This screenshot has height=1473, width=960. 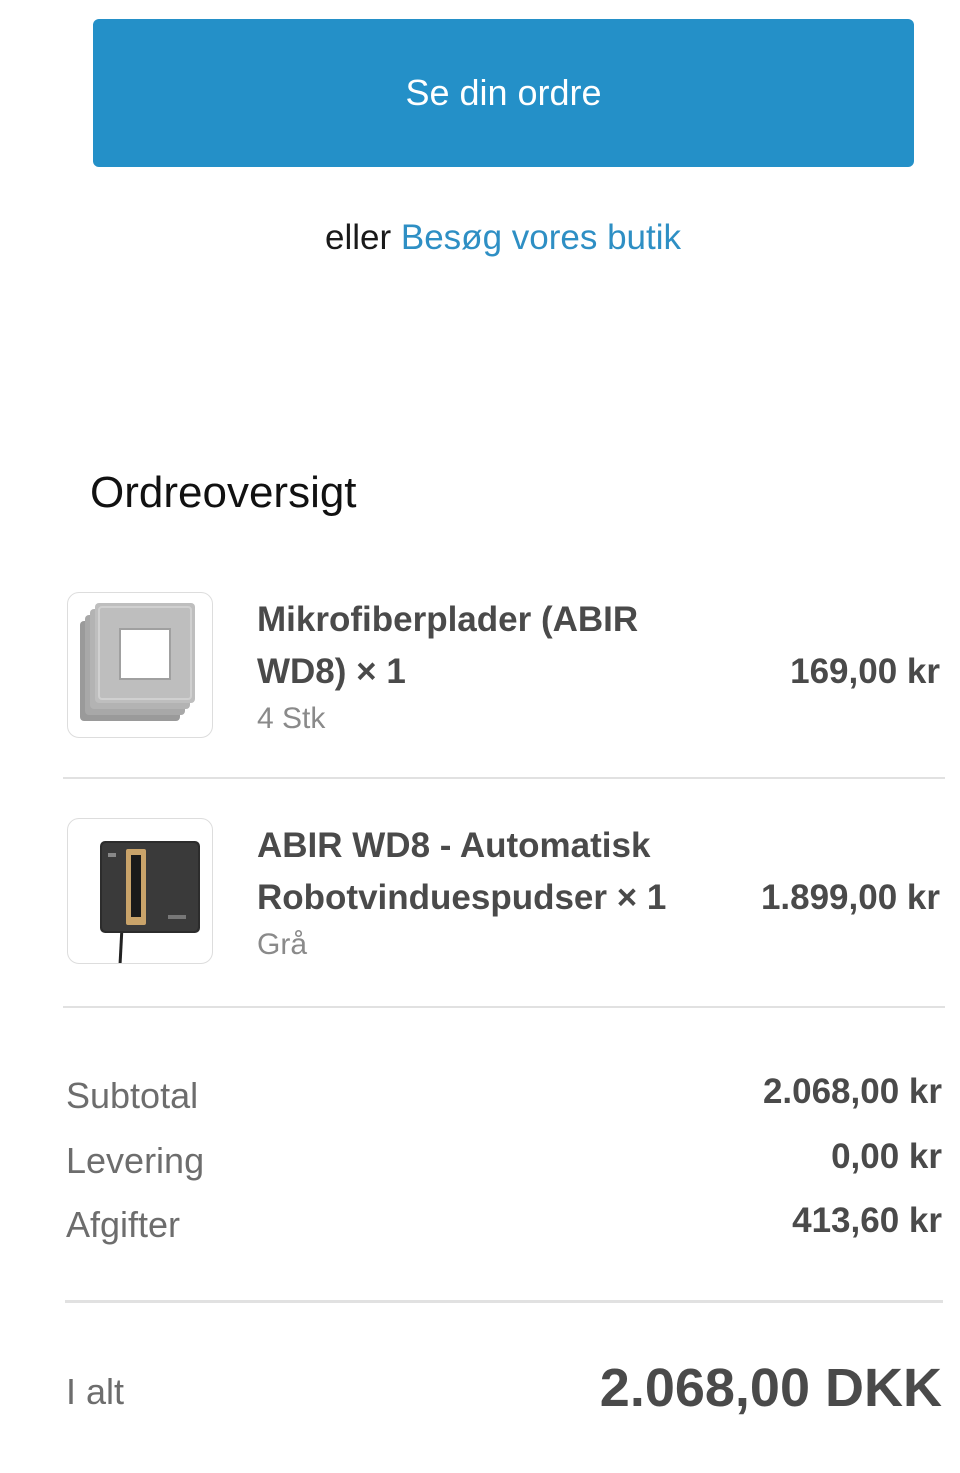 I want to click on item-name-line: ABIR WD8 - Automatisk, so click(x=454, y=845).